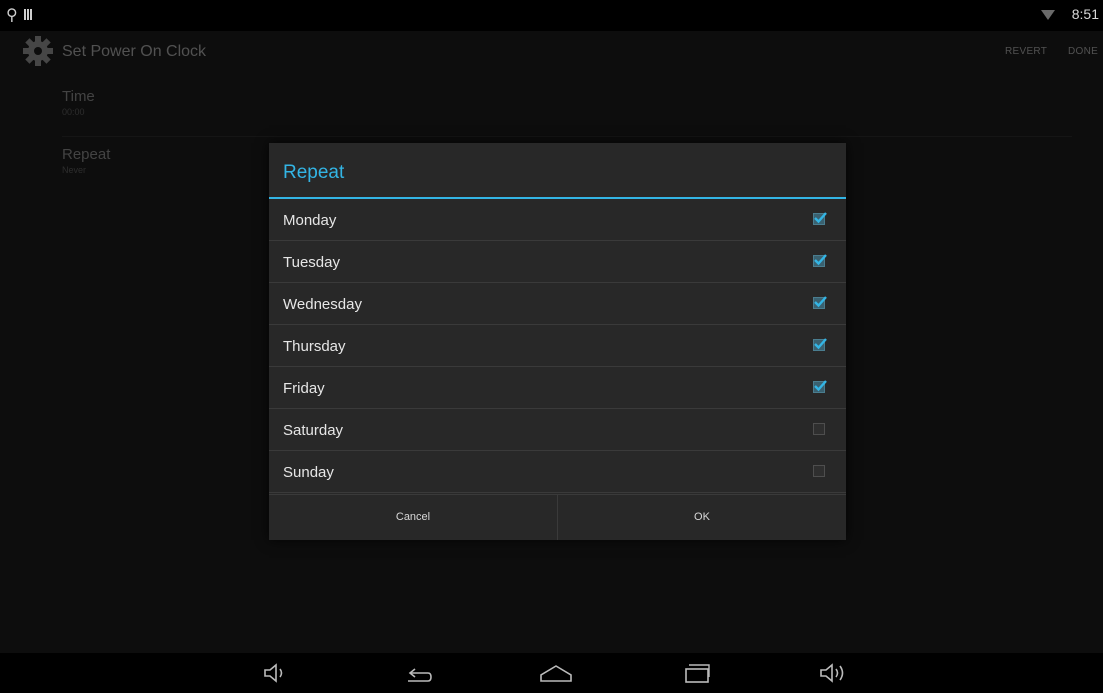 The image size is (1103, 693). I want to click on ok-button: OK, so click(702, 517).